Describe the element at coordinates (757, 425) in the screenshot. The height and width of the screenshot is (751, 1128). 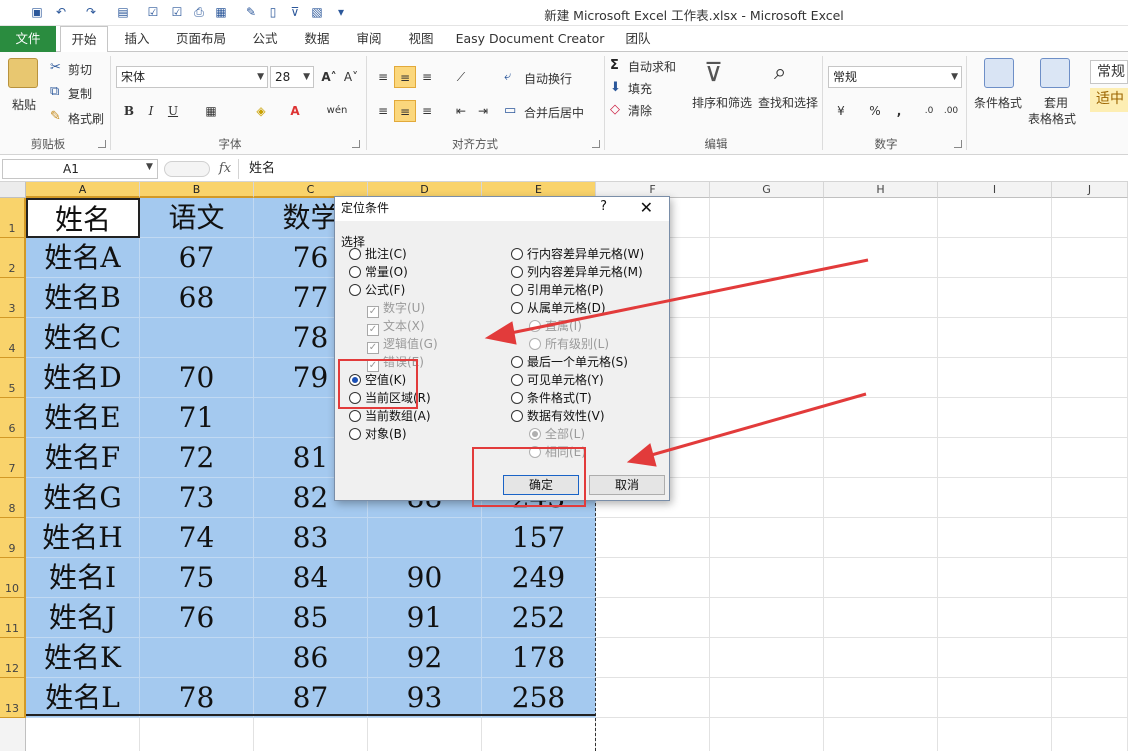
I see `arrow-to-ok-button` at that location.